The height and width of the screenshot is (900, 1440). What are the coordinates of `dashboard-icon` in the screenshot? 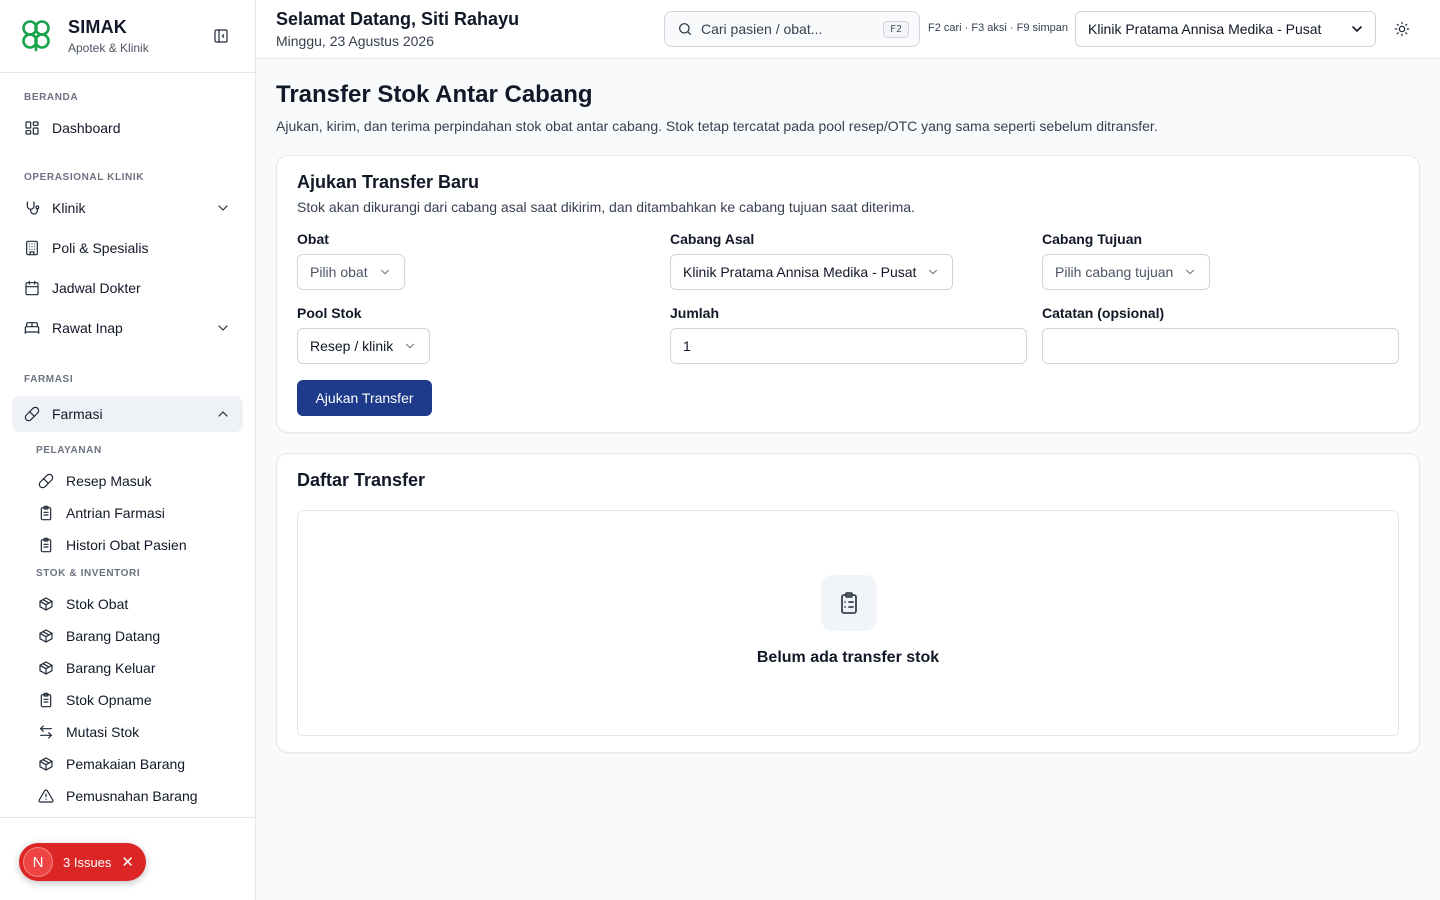 It's located at (32, 128).